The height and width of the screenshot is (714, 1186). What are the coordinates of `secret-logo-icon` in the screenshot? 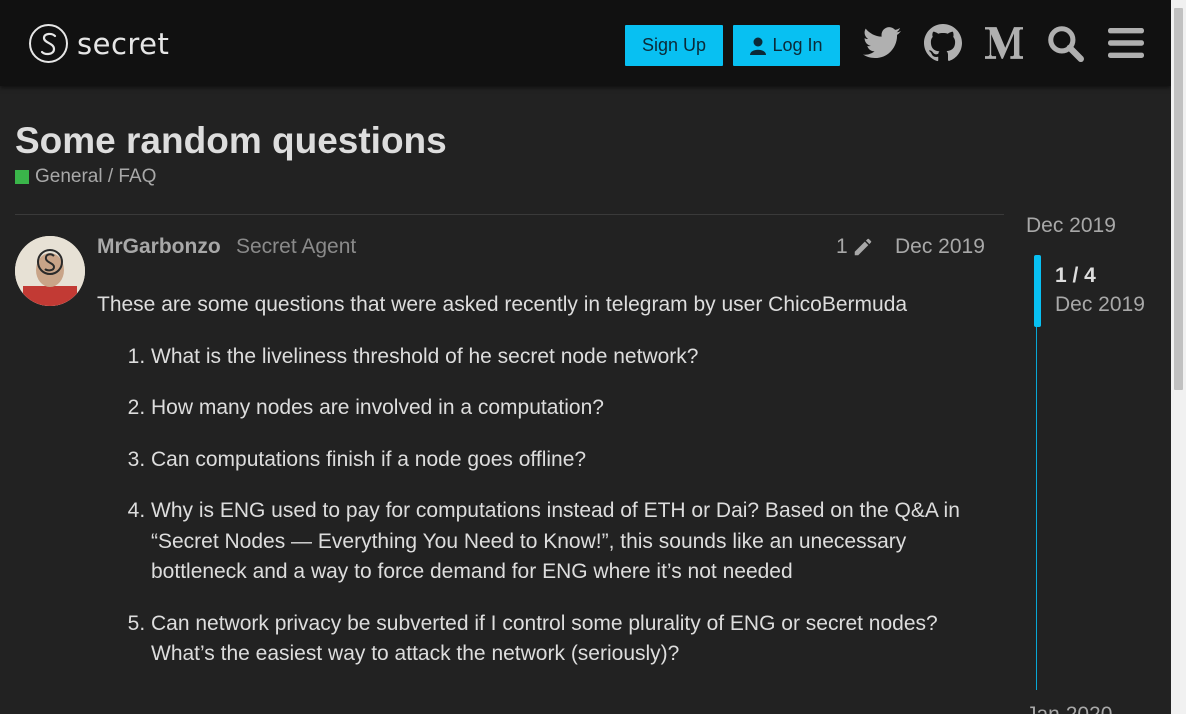 It's located at (48, 43).